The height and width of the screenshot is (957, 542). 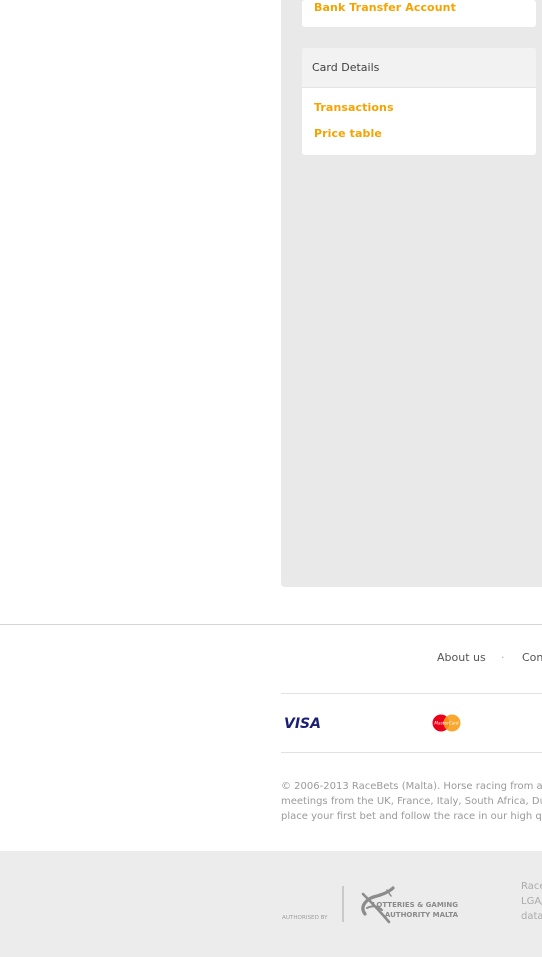 I want to click on mastercard-logo-text: MasterCard, so click(x=446, y=723).